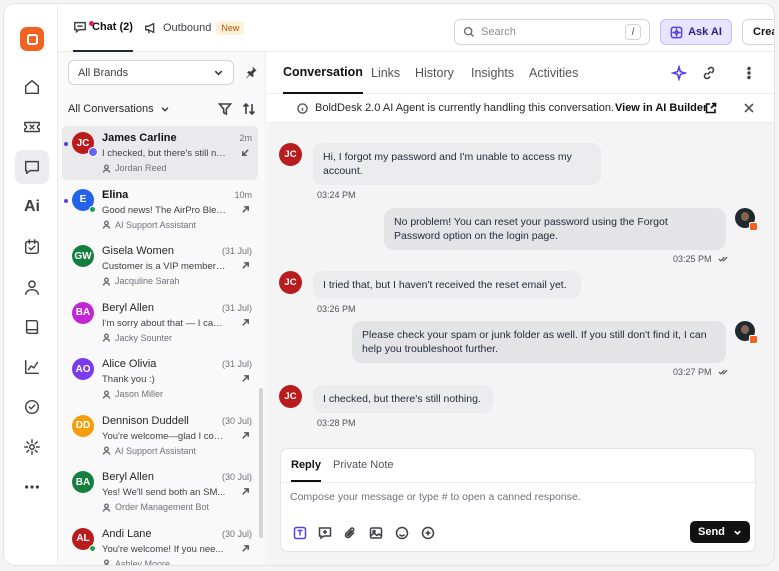 This screenshot has width=779, height=571. I want to click on contact-name: Alice Olivia, so click(129, 364).